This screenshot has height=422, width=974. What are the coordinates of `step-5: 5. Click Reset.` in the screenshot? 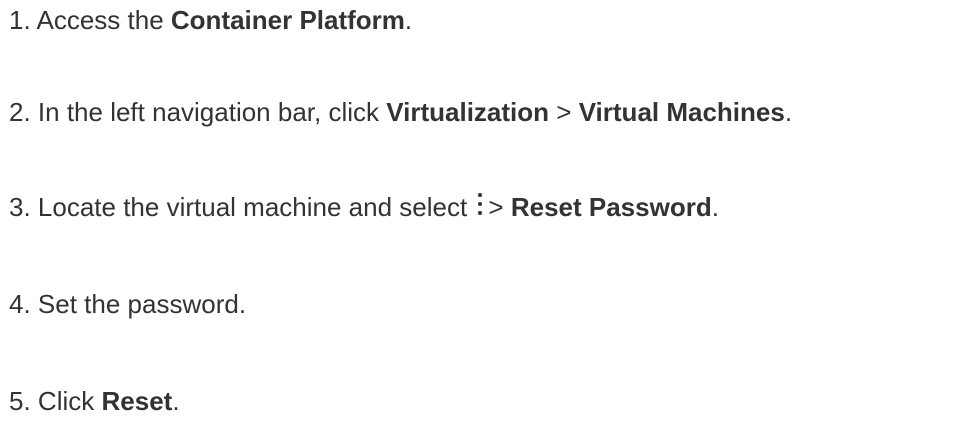 It's located at (94, 401).